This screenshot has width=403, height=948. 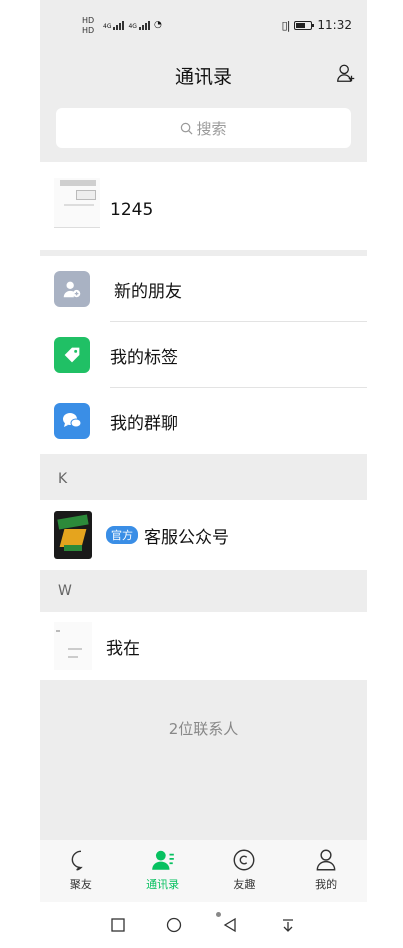 What do you see at coordinates (211, 128) in the screenshot?
I see `search-placeholder: 搜索` at bounding box center [211, 128].